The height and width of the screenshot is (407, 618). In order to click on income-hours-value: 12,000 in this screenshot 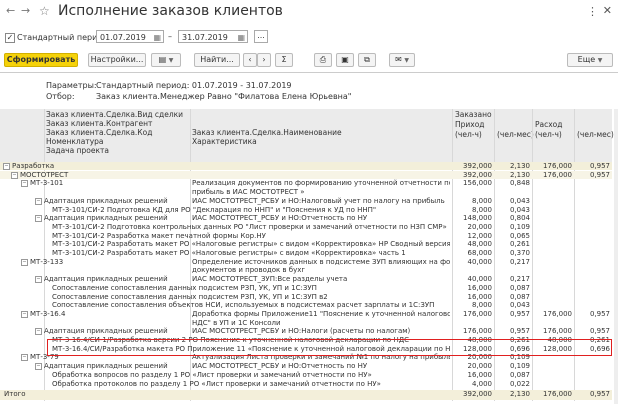, I will do `click(480, 235)`.